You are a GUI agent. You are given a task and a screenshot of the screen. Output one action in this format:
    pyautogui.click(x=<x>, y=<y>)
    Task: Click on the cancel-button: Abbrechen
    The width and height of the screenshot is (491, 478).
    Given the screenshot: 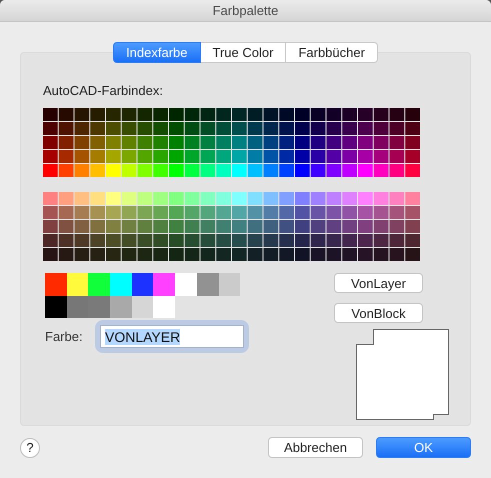 What is the action you would take?
    pyautogui.click(x=315, y=447)
    